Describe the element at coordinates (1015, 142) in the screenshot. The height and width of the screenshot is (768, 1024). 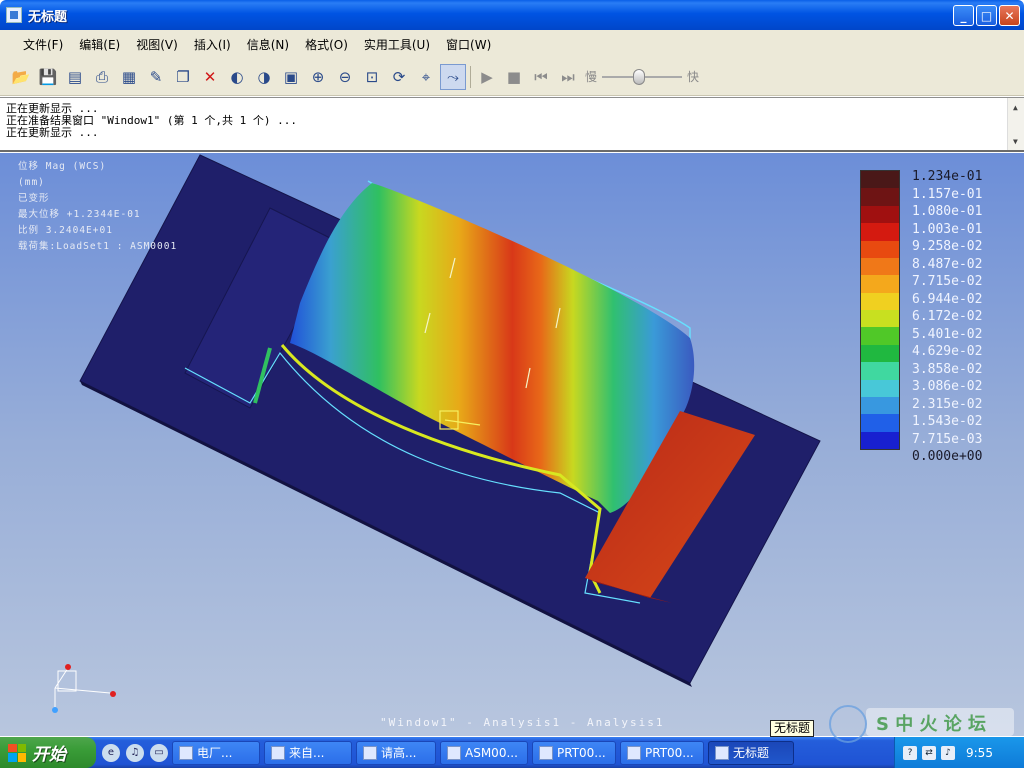
I see `scroll-down-icon: ▼` at that location.